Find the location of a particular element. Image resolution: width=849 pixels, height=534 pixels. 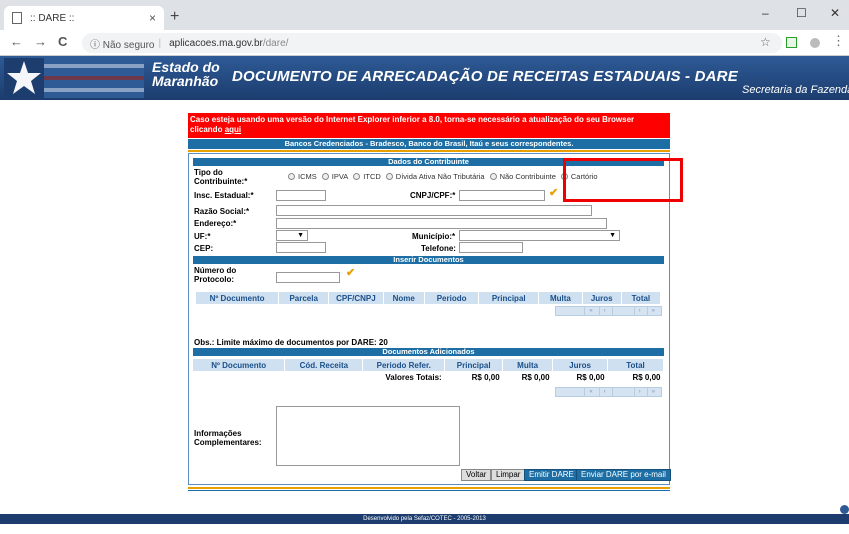

maranhao-flag-logo is located at coordinates (74, 78).